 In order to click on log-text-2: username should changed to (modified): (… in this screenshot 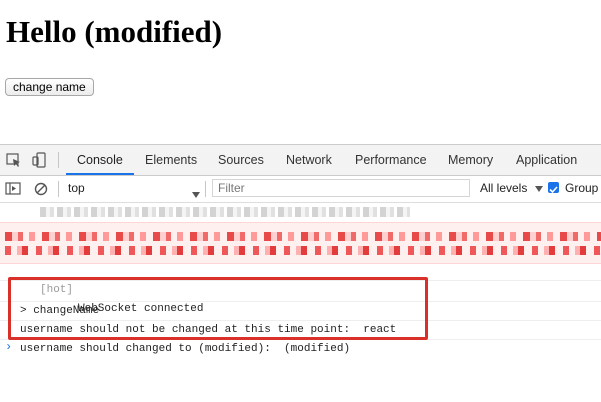, I will do `click(185, 349)`.